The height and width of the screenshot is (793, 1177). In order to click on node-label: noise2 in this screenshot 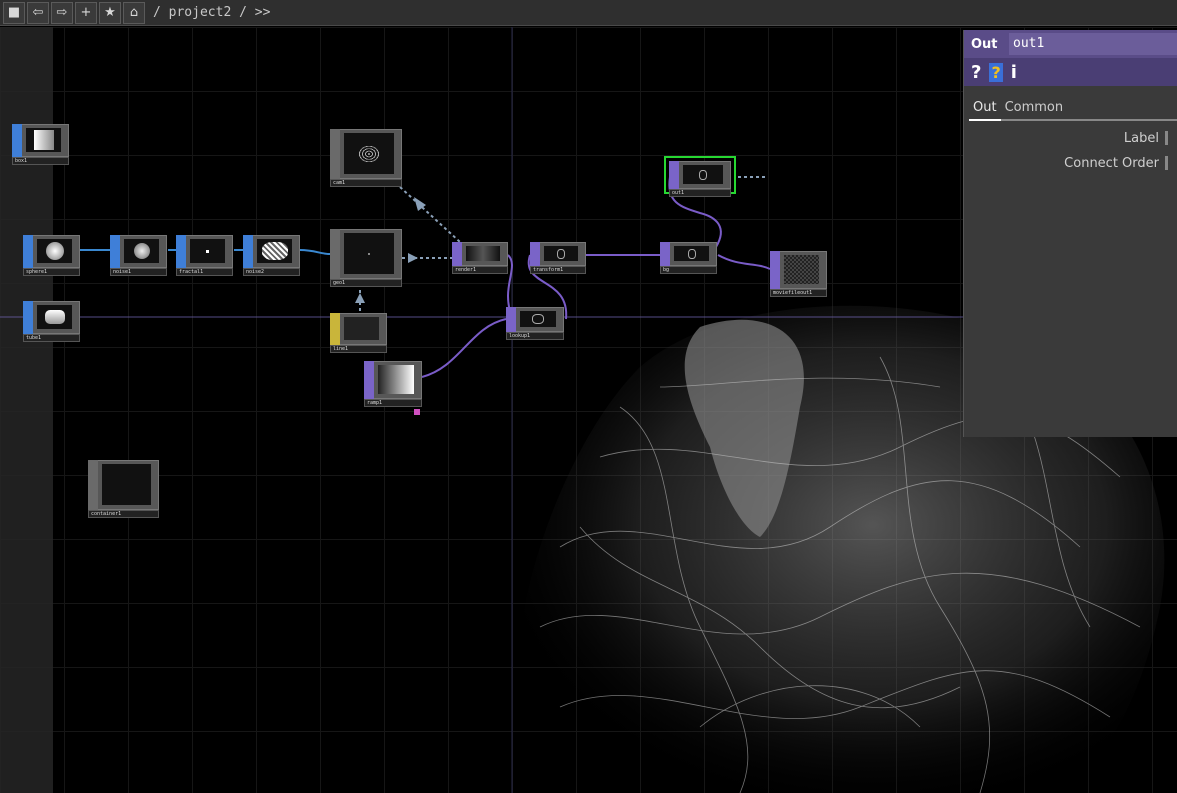, I will do `click(271, 272)`.